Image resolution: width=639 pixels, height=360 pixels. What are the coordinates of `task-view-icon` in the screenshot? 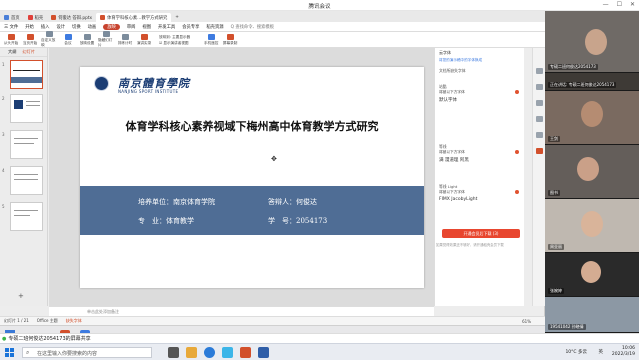 It's located at (173, 352).